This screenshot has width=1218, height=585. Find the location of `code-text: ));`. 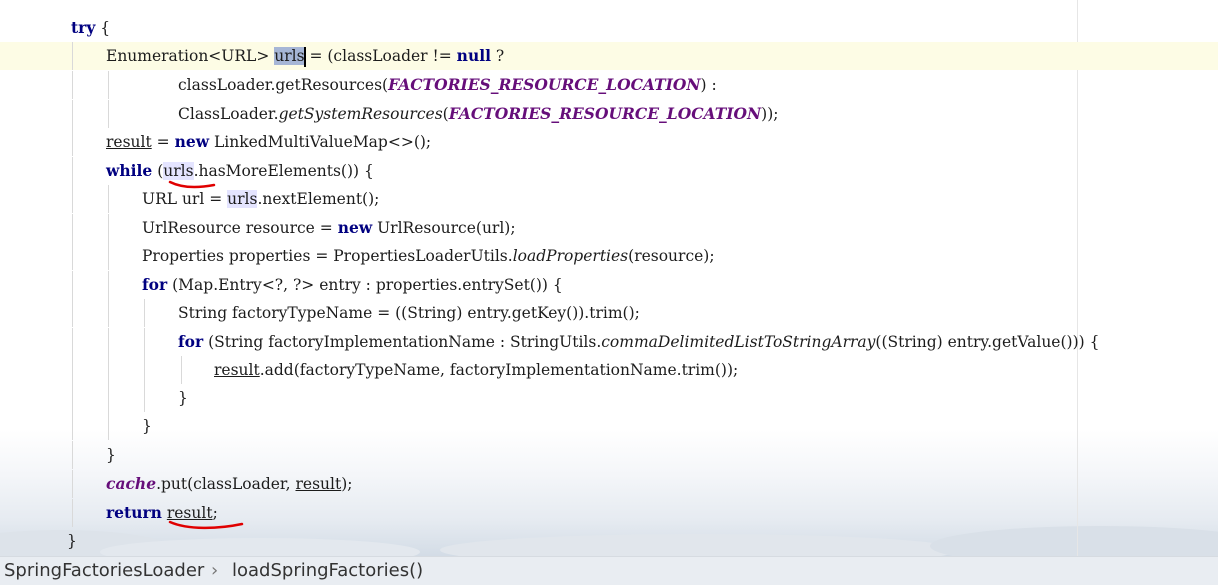

code-text: )); is located at coordinates (770, 114).